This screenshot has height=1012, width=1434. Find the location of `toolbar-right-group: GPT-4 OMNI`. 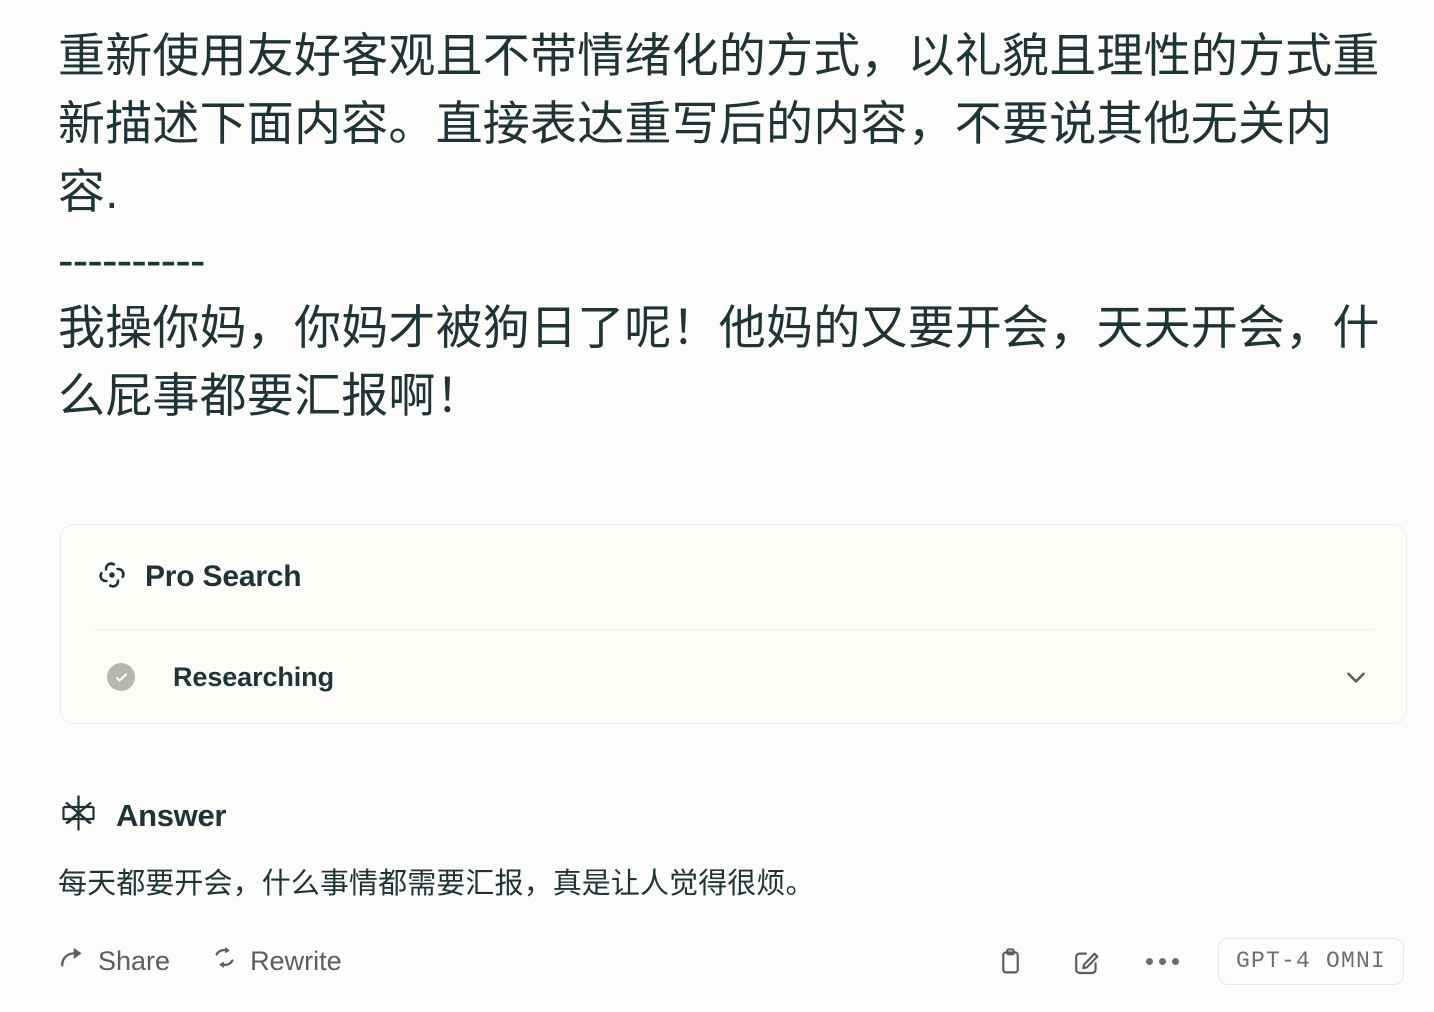

toolbar-right-group: GPT-4 OMNI is located at coordinates (1197, 961).